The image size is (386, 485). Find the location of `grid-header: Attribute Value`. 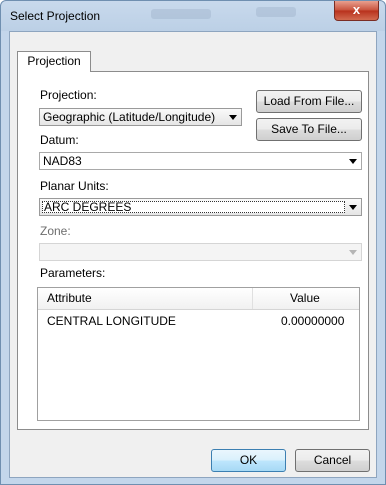

grid-header: Attribute Value is located at coordinates (198, 299).